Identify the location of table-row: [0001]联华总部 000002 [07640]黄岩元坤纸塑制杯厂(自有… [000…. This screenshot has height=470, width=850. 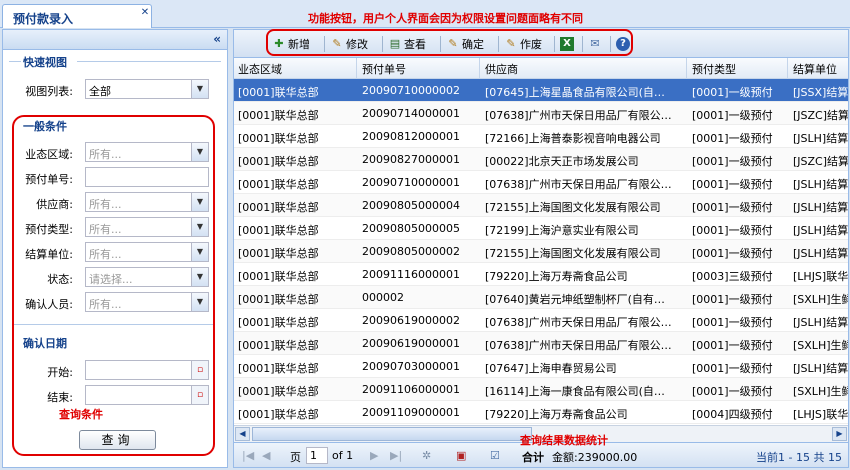
(541, 297).